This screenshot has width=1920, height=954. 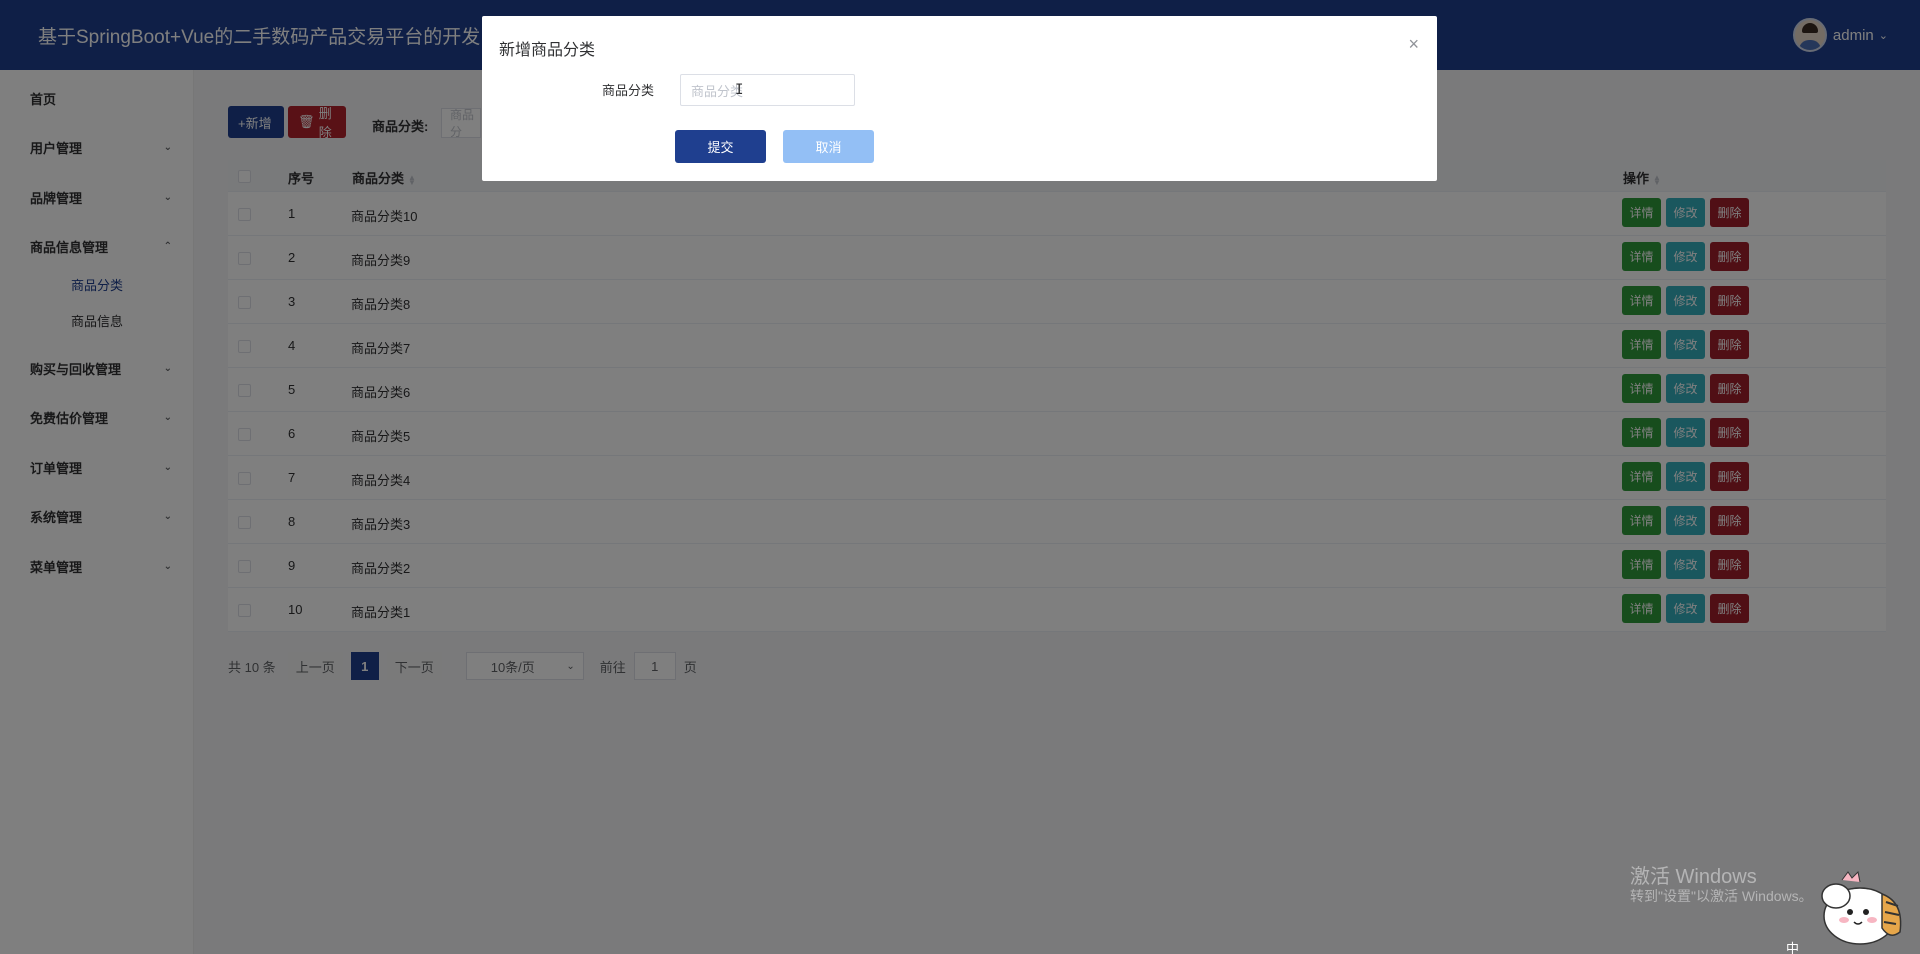 What do you see at coordinates (547, 50) in the screenshot?
I see `dialog-title: 新增商品分类` at bounding box center [547, 50].